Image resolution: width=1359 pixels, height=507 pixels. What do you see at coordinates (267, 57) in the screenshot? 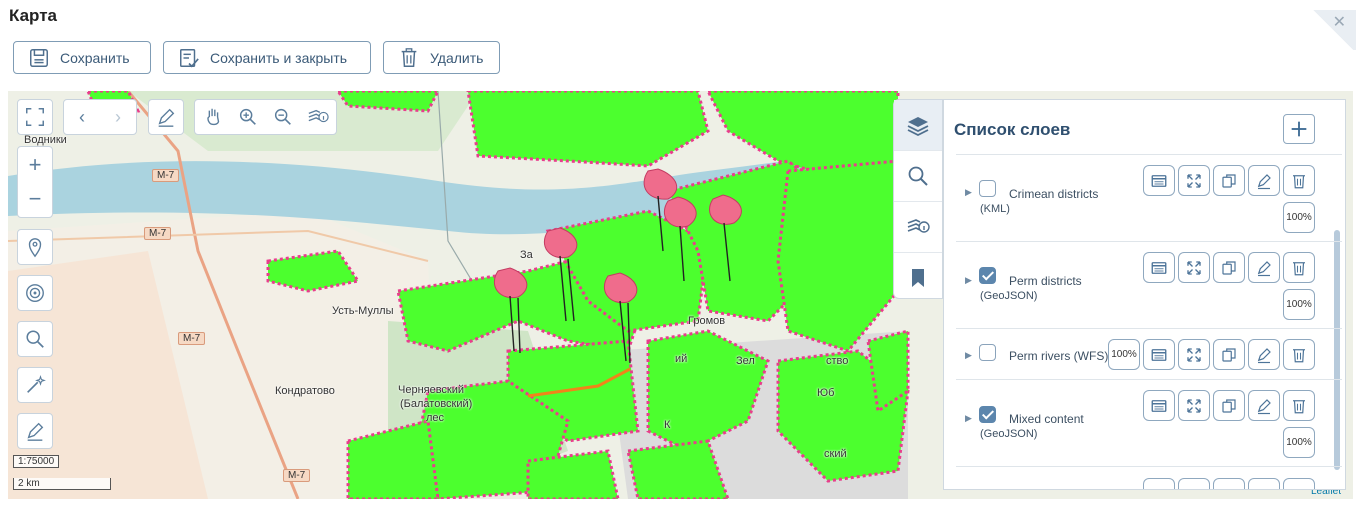
I see `save-and-close-button: Сохранить и закрыть` at bounding box center [267, 57].